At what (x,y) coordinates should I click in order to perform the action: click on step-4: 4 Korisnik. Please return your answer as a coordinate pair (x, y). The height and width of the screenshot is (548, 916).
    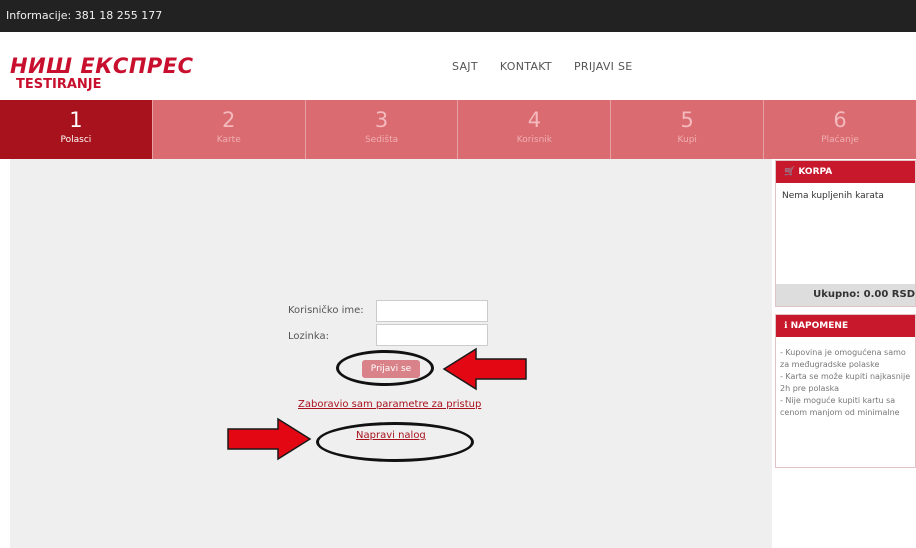
    Looking at the image, I should click on (535, 129).